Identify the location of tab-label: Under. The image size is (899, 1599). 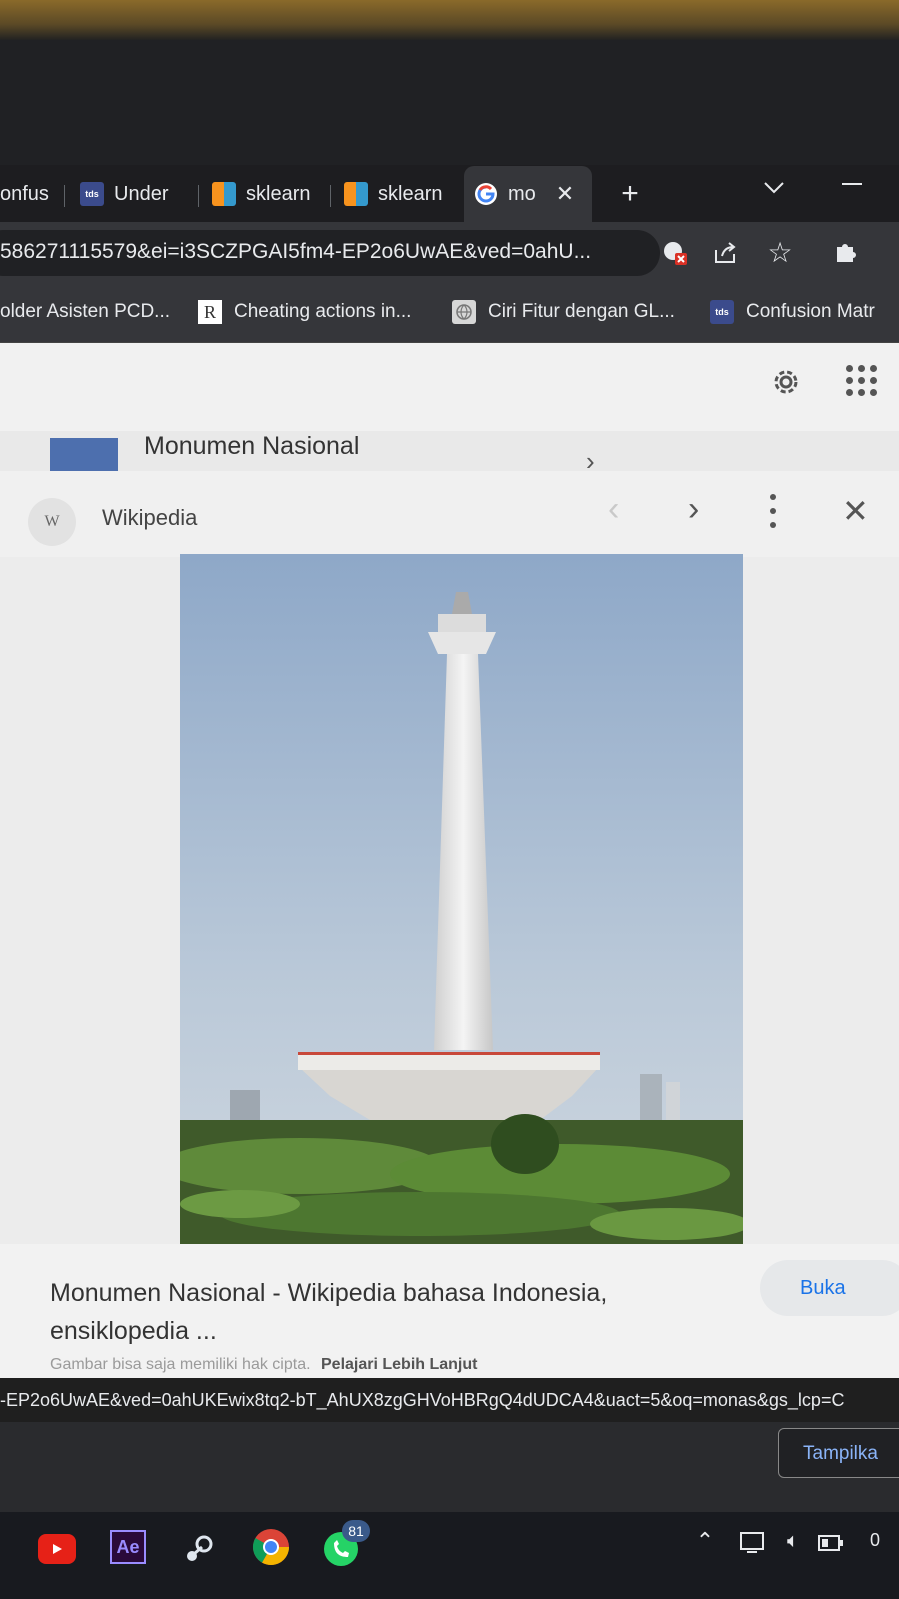
(141, 193).